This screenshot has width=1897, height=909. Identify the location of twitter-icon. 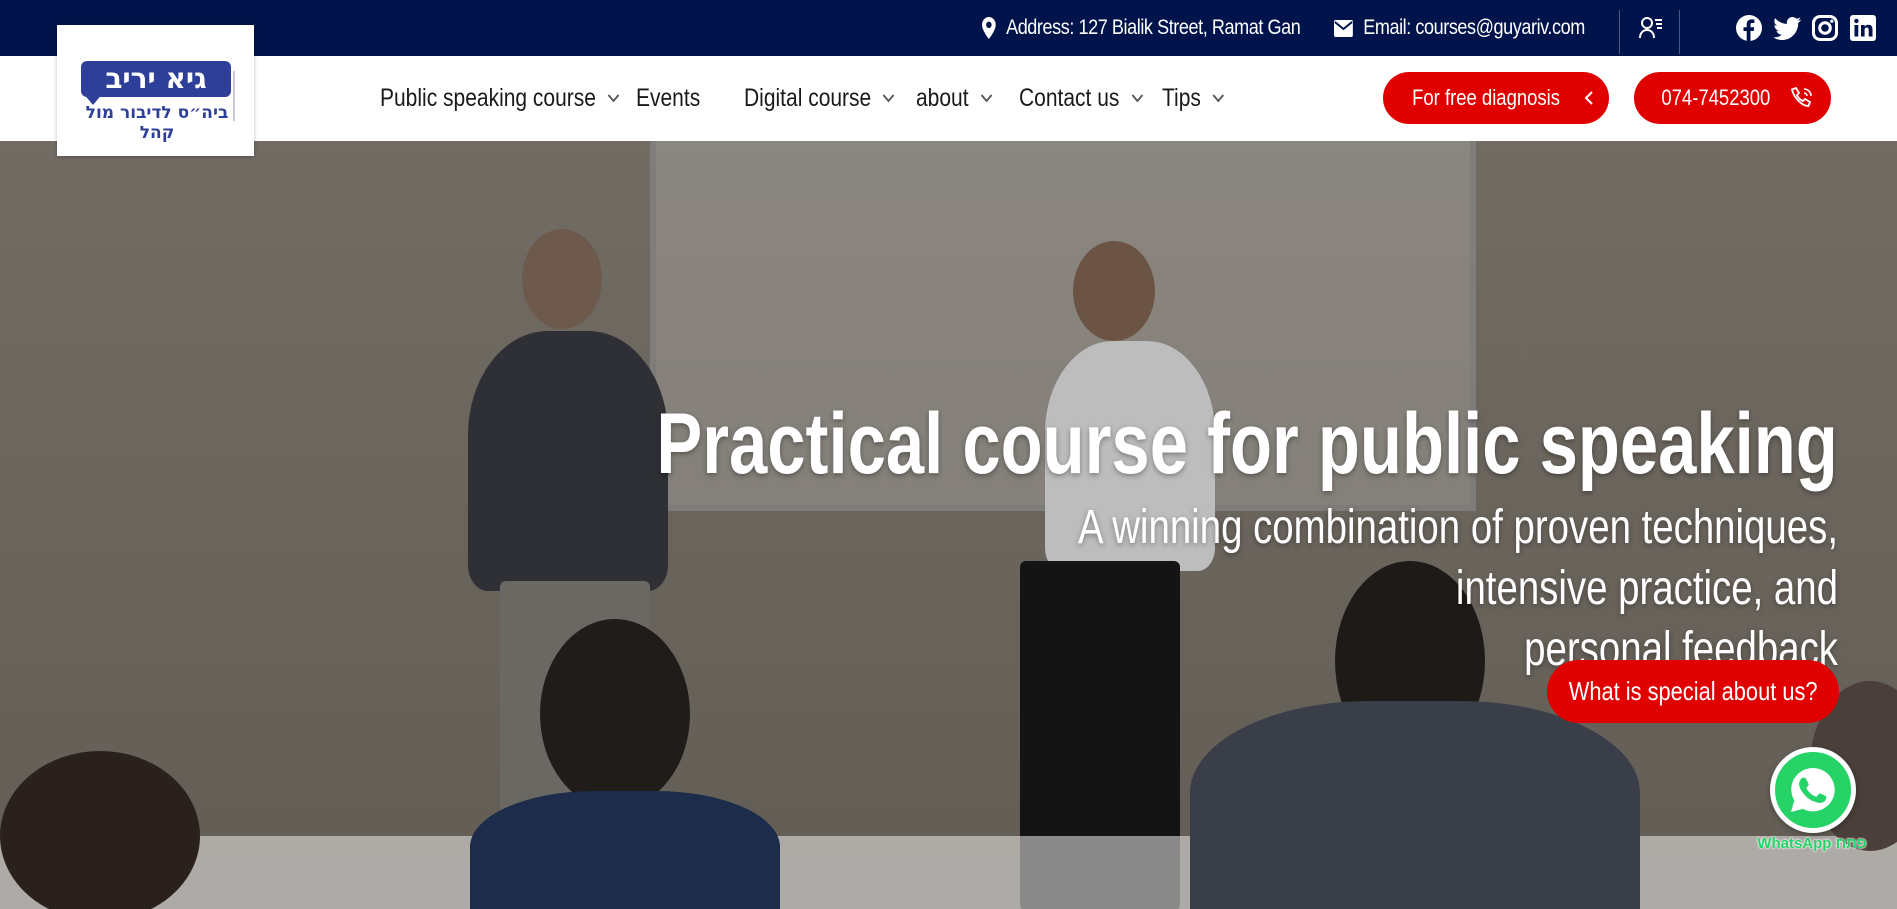
(1787, 28).